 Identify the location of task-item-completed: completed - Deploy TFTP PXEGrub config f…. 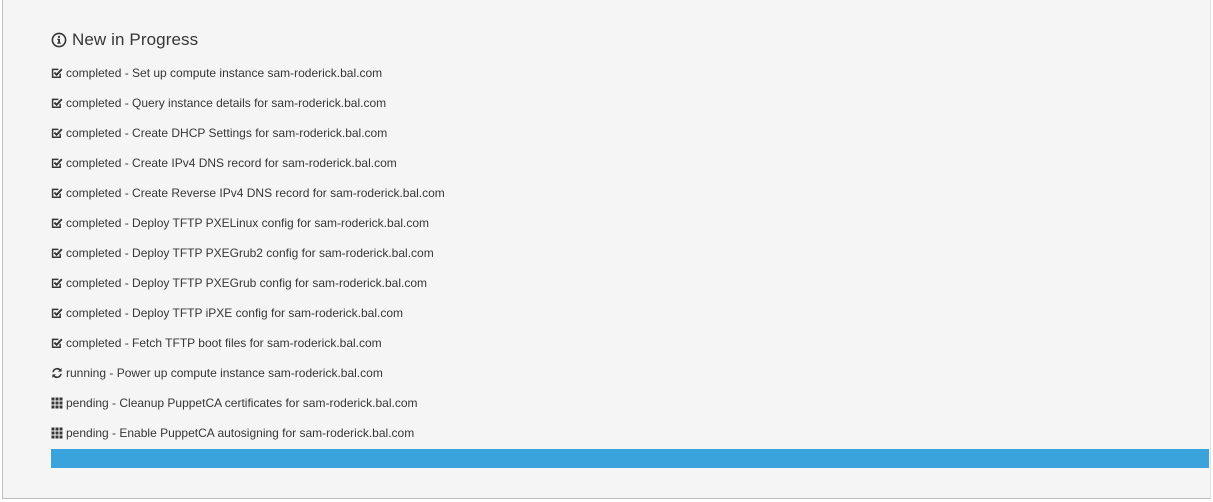
(248, 283).